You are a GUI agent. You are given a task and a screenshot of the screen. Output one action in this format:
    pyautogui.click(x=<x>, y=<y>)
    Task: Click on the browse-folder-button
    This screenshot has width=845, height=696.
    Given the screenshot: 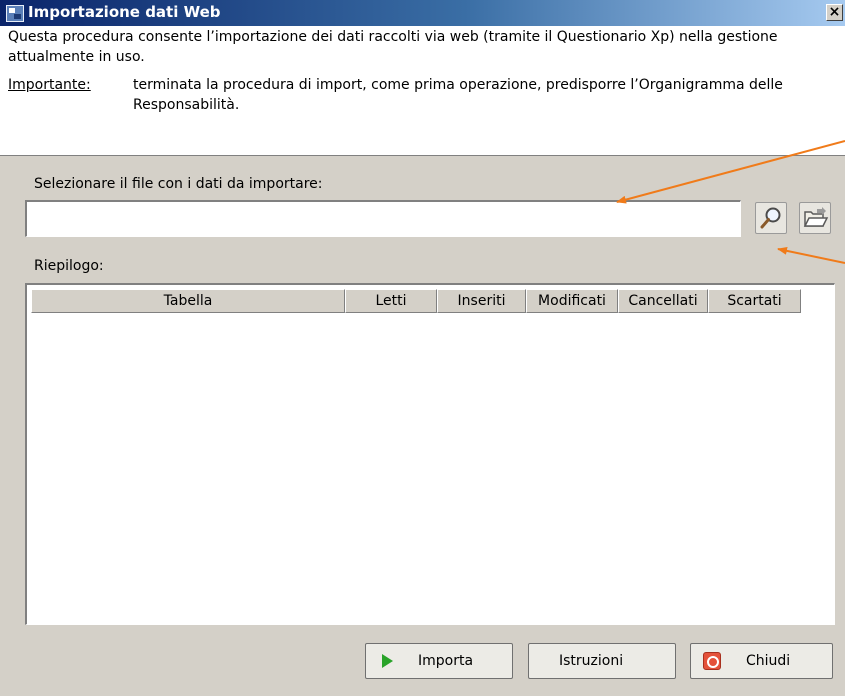 What is the action you would take?
    pyautogui.click(x=815, y=218)
    